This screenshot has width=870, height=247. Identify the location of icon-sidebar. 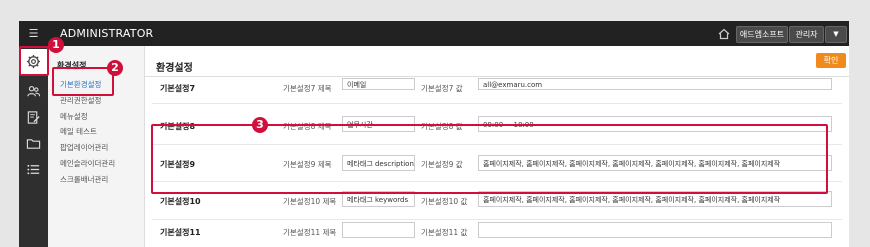
(33, 146).